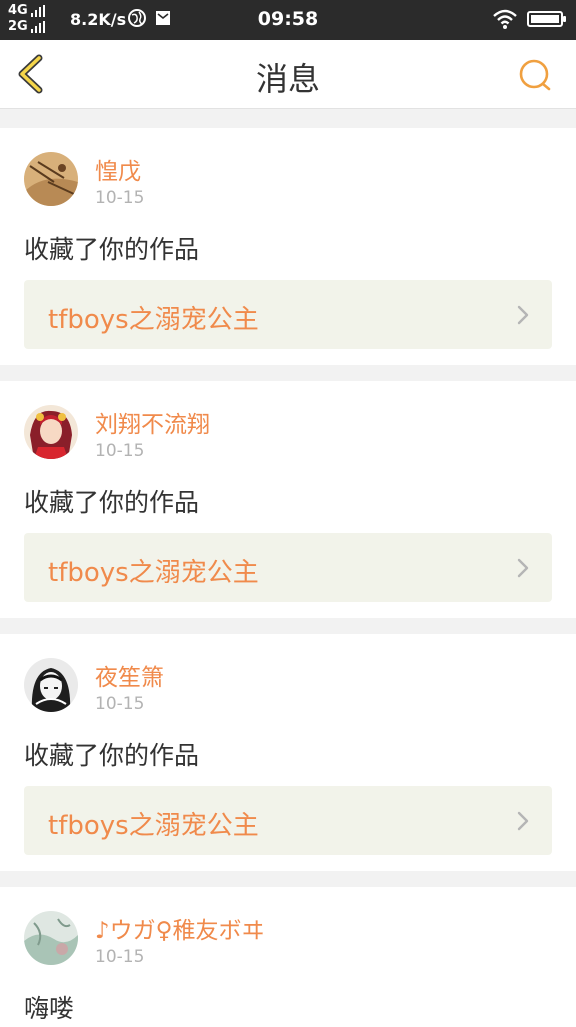  I want to click on status-bar: 4G 2G 8.2K/s 09:58, so click(288, 20).